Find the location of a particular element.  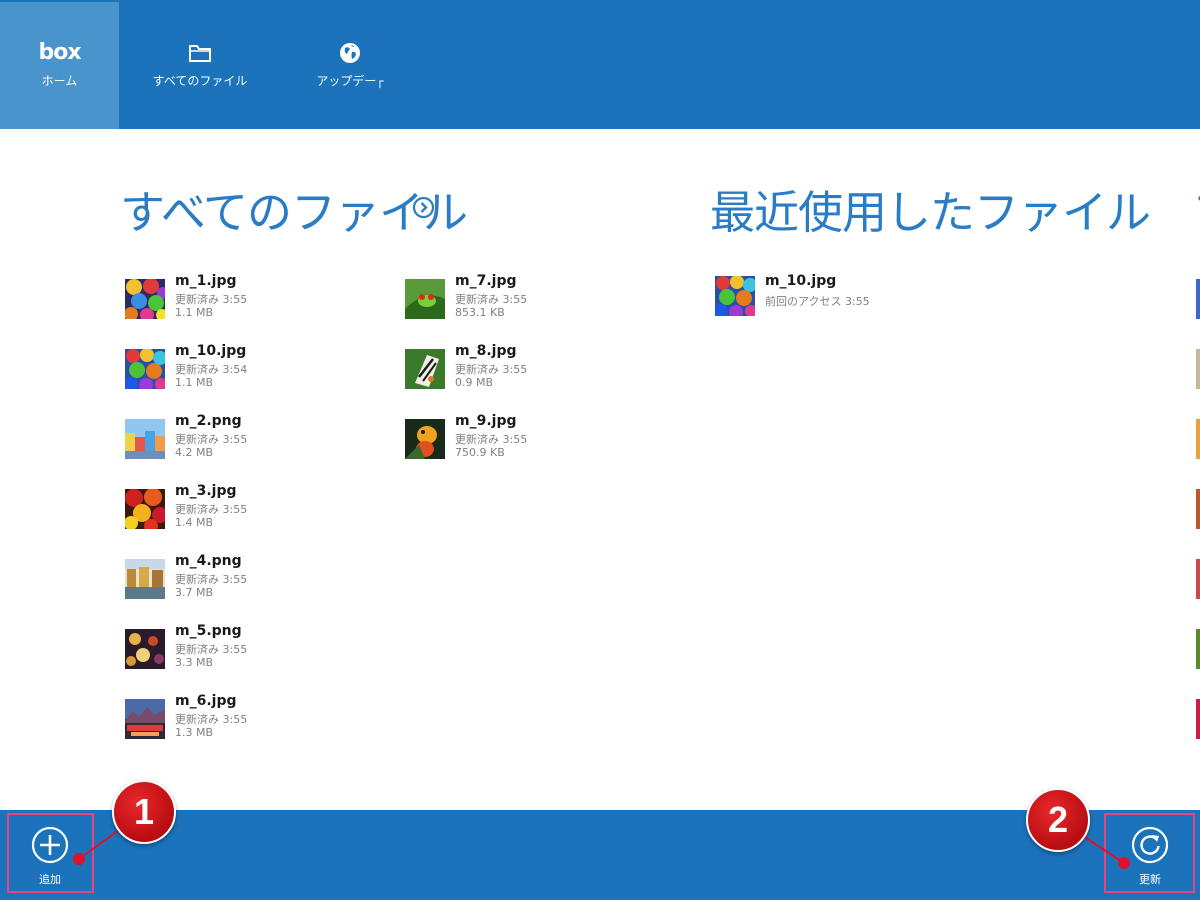

file-size: 4.2 MB is located at coordinates (194, 452).